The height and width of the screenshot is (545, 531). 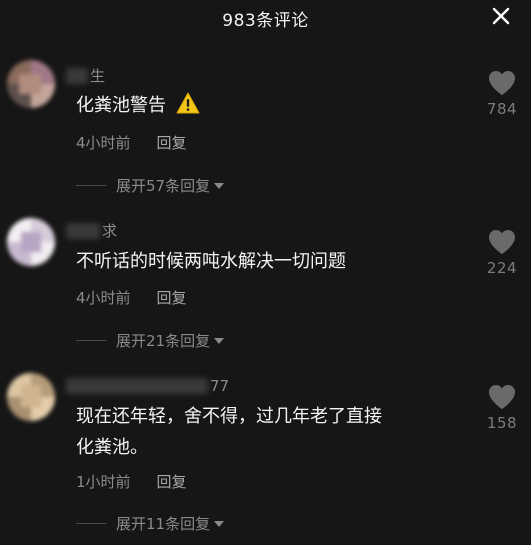 What do you see at coordinates (110, 230) in the screenshot?
I see `username-text: 求` at bounding box center [110, 230].